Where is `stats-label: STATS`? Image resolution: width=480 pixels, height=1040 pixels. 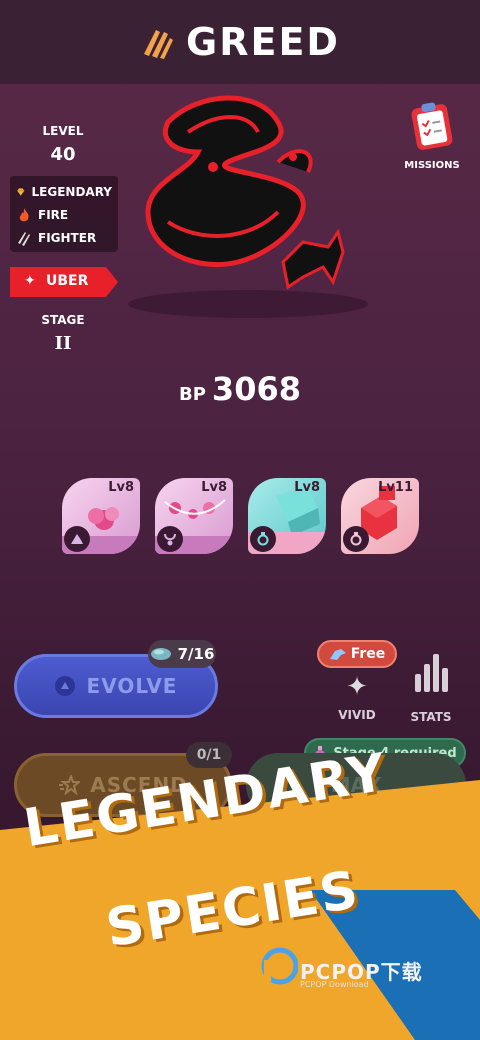
stats-label: STATS is located at coordinates (431, 717).